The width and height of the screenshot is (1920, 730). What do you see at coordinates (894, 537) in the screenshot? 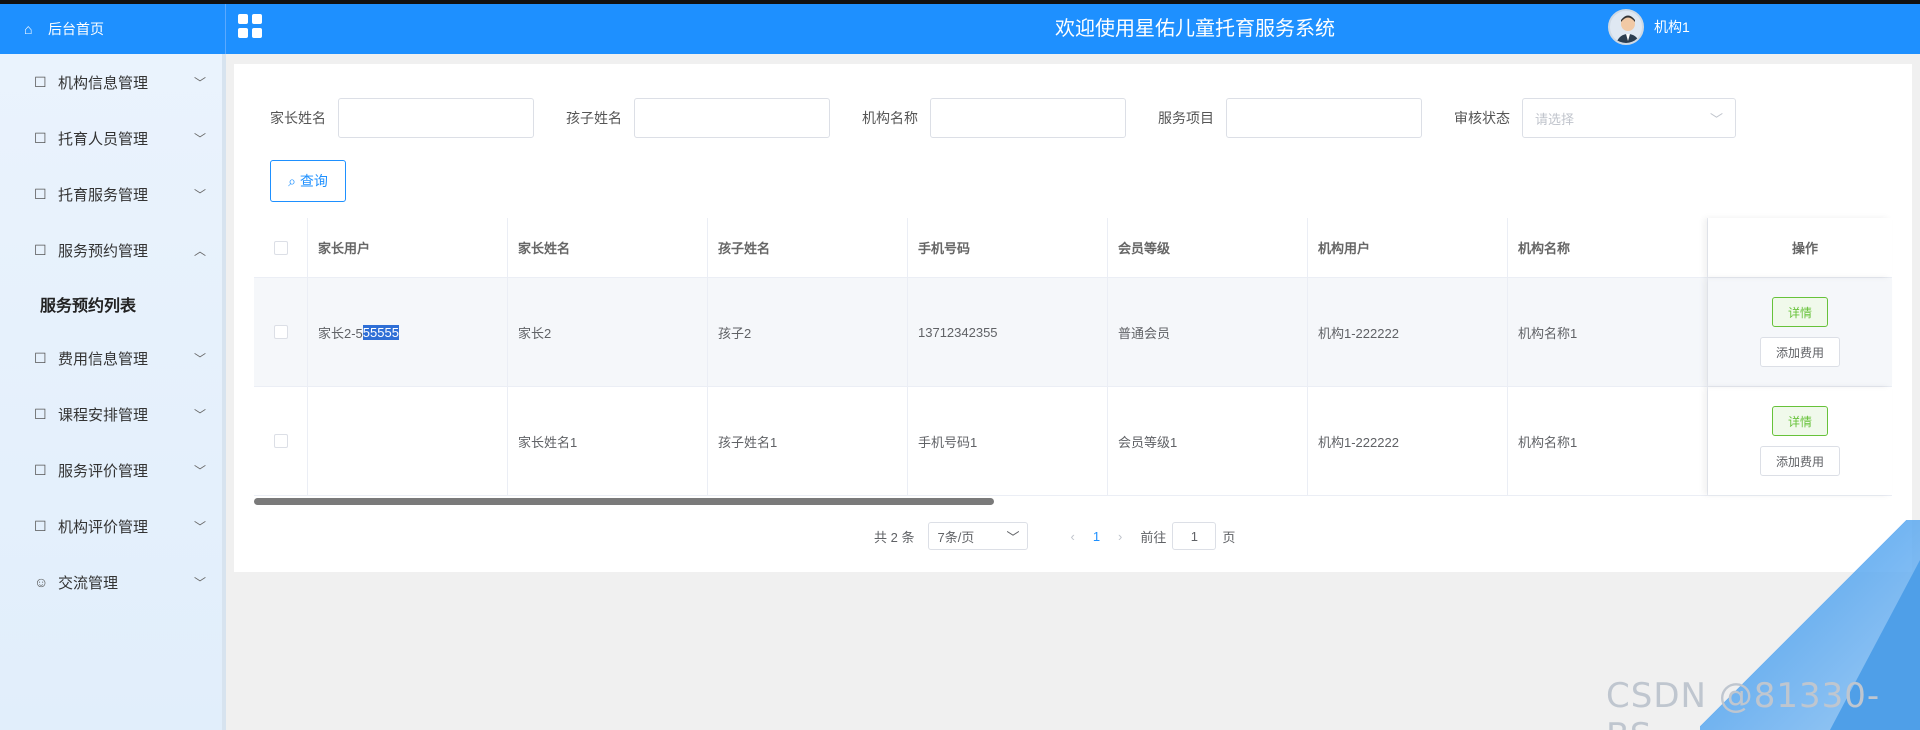
I see `pager-total: 共 2 条` at bounding box center [894, 537].